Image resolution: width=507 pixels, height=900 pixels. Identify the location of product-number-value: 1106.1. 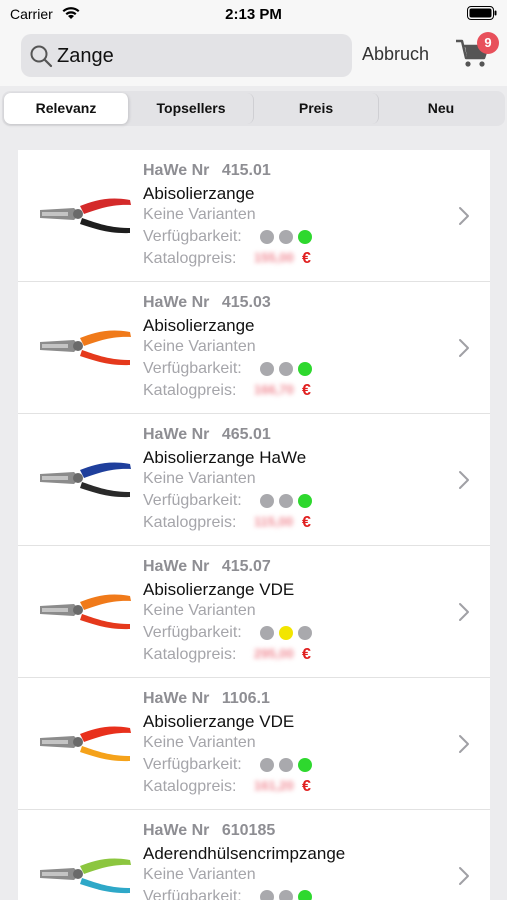
(245, 698).